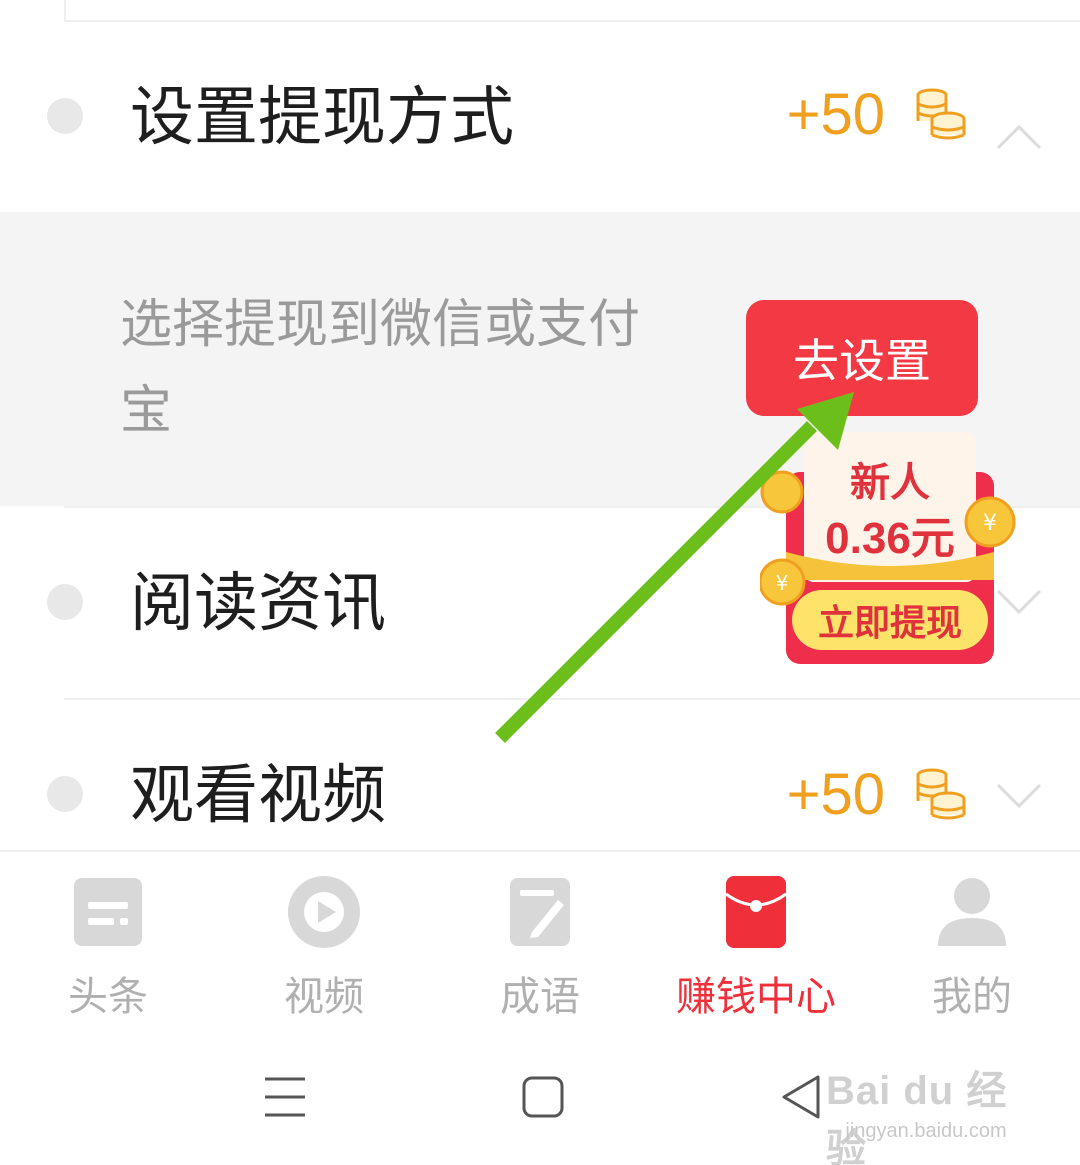  What do you see at coordinates (890, 538) in the screenshot?
I see `promo-amount: 0.36元` at bounding box center [890, 538].